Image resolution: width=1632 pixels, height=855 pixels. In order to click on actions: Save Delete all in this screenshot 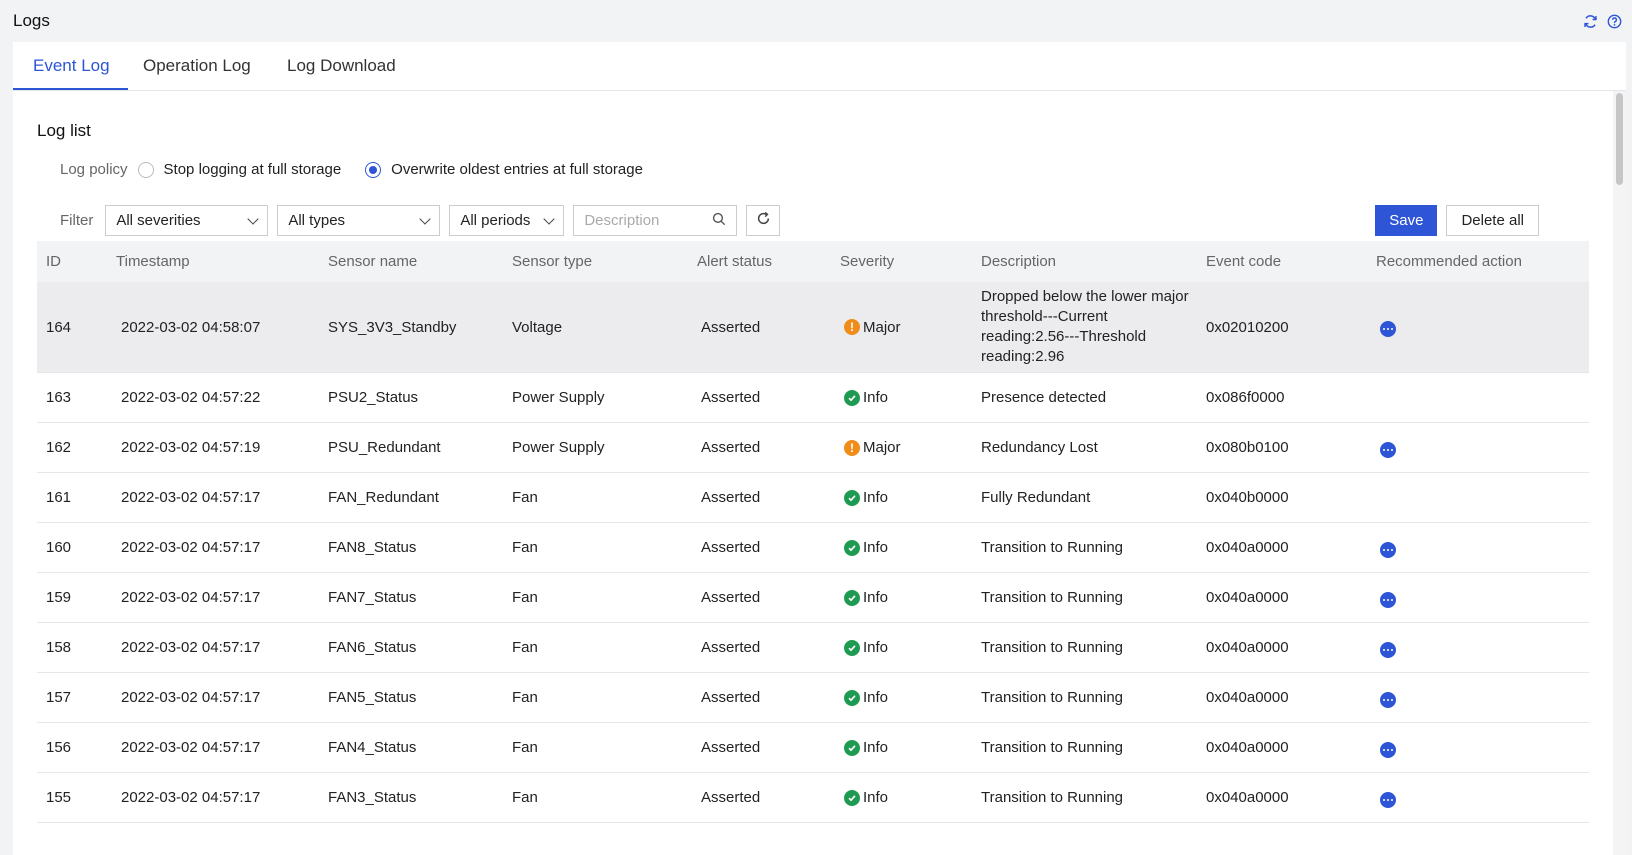, I will do `click(1457, 220)`.